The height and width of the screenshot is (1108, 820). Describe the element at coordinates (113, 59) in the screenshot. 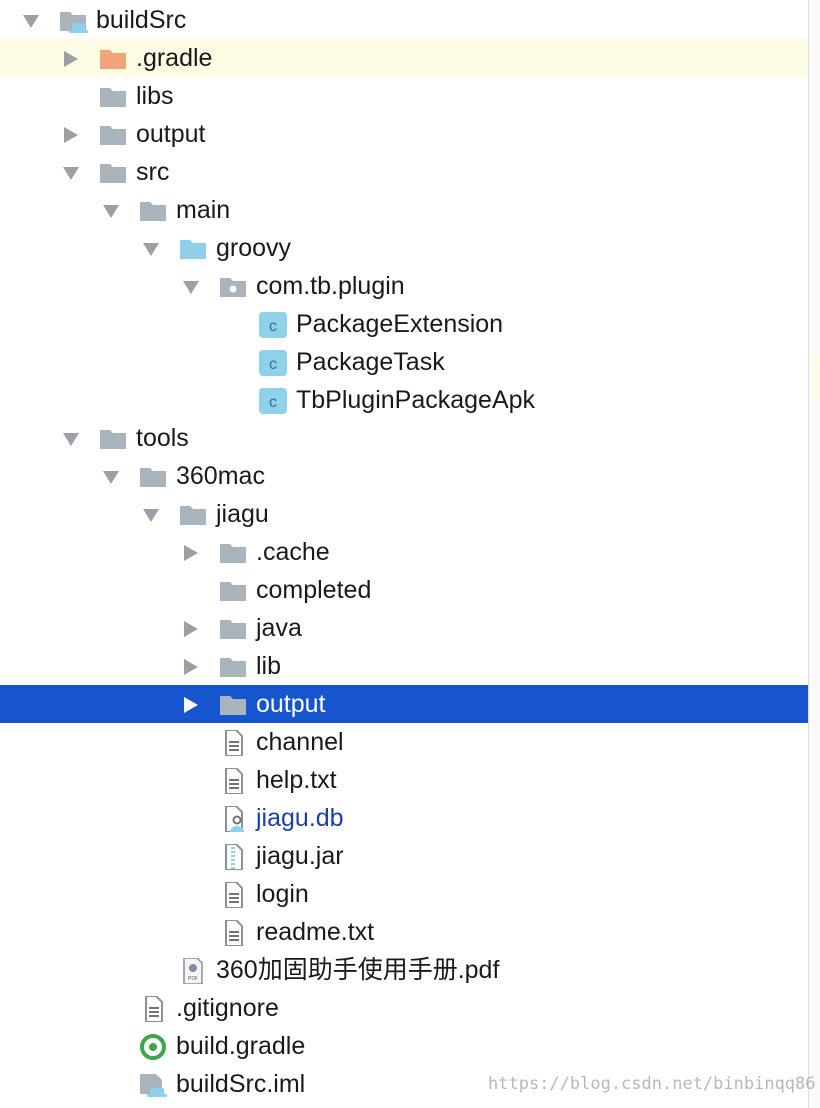

I see `folder-orange-icon` at that location.